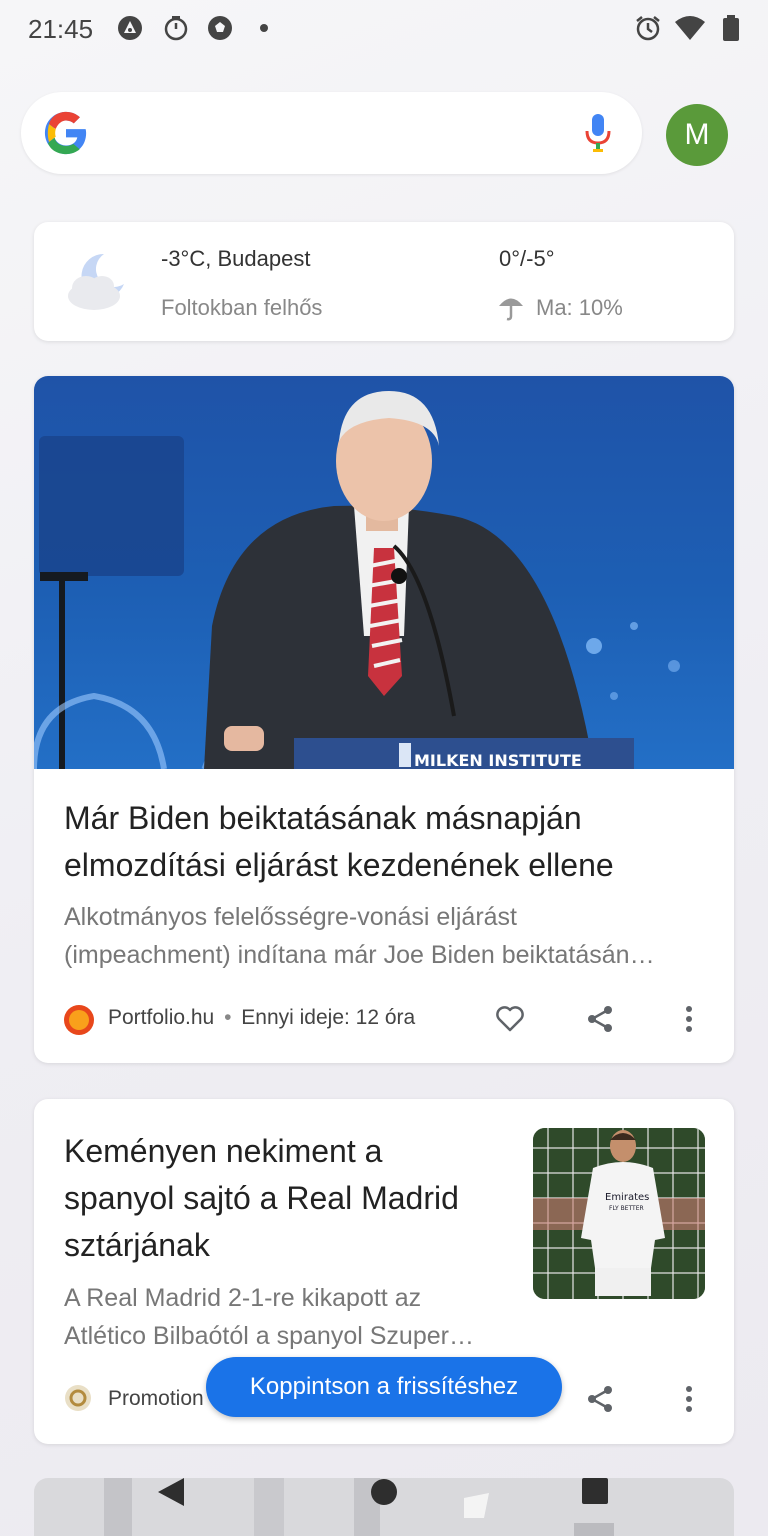 This screenshot has width=768, height=1536. I want to click on source-info: Portfolio.hu • Ennyi ideje: 12 óra, so click(261, 1018).